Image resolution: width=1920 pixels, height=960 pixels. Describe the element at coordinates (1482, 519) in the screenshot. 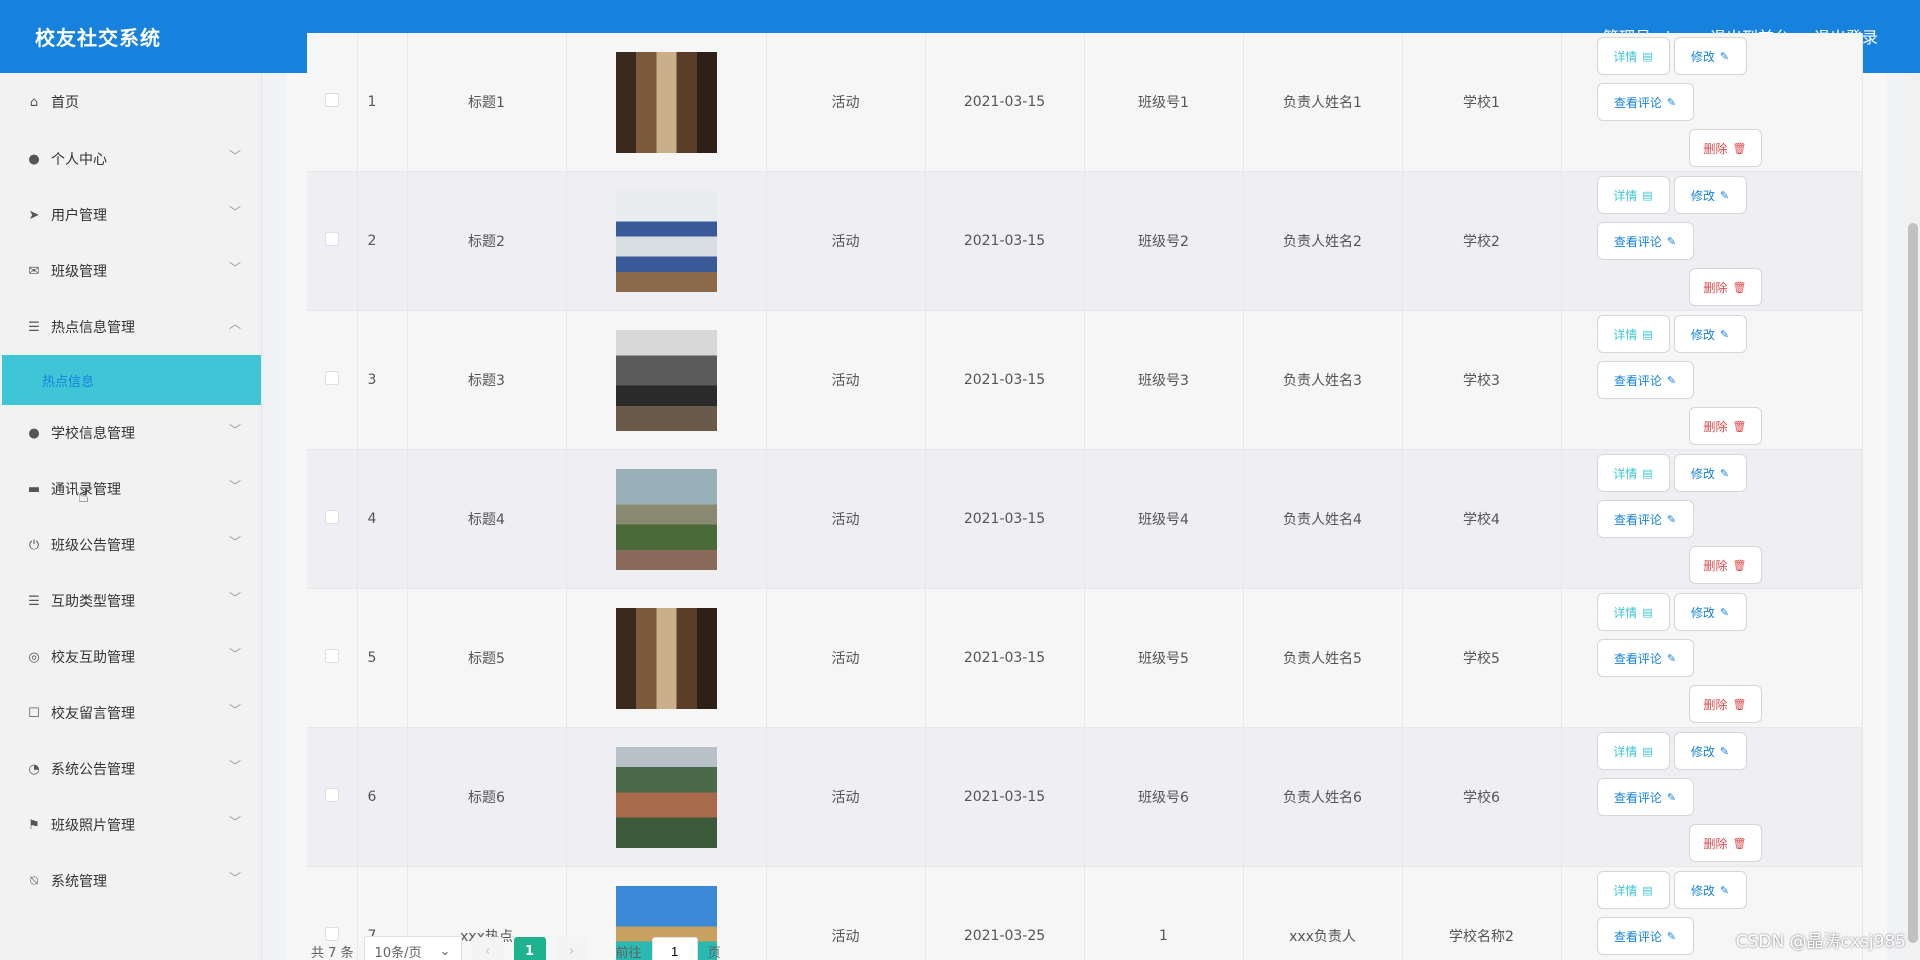

I see `row-school: 学校4` at that location.